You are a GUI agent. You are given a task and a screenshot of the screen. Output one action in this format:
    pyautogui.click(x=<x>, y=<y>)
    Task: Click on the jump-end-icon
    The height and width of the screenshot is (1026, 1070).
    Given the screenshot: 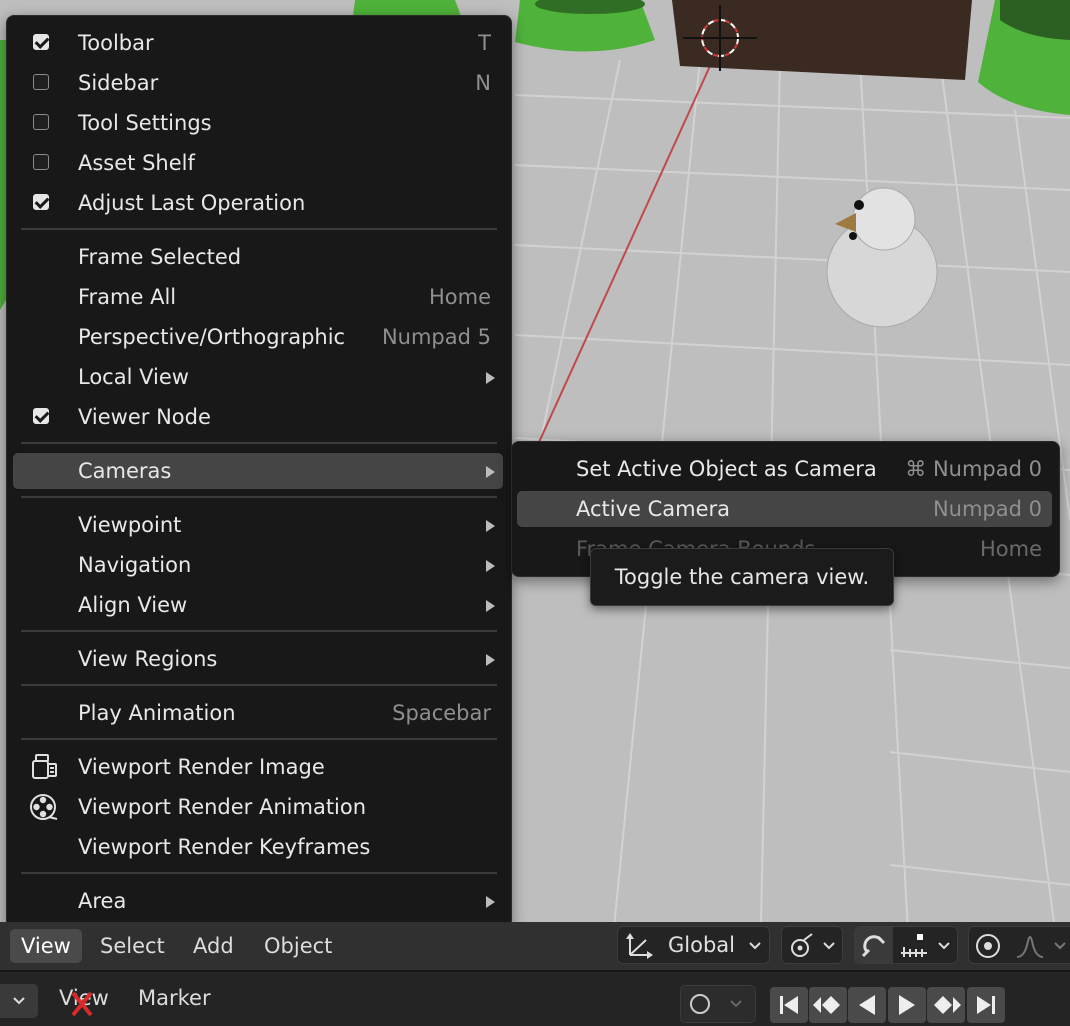 What is the action you would take?
    pyautogui.click(x=986, y=1005)
    